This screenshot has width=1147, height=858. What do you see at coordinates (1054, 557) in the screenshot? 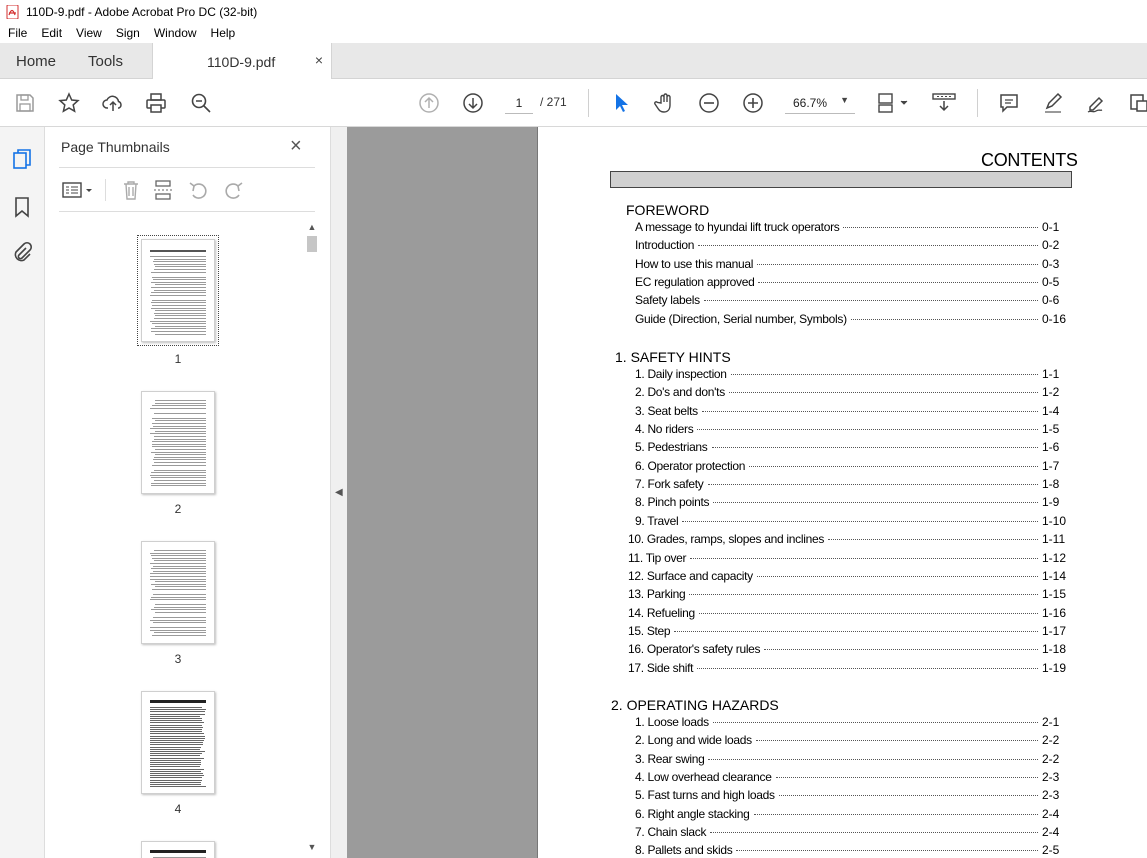
I see `toc-entry-page: 1-12` at bounding box center [1054, 557].